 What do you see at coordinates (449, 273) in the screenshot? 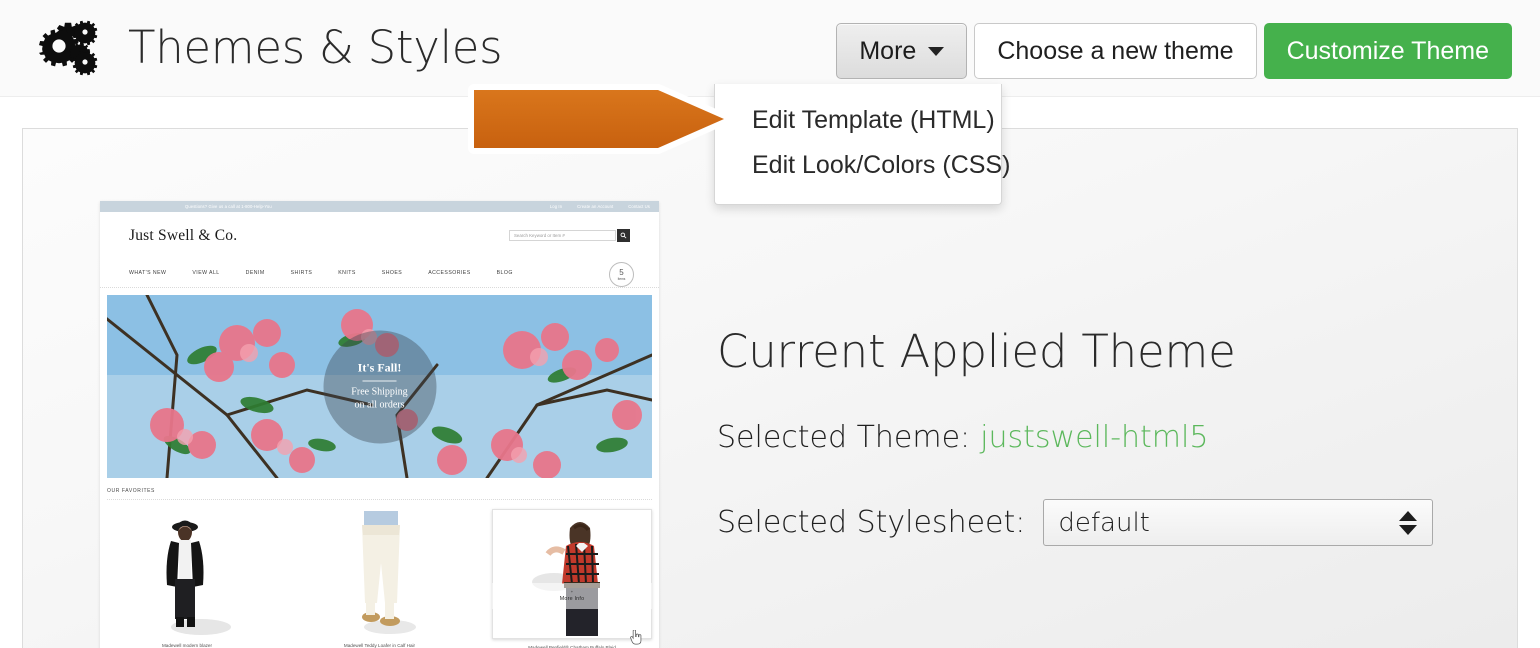
I see `preview-nav-accessories: ACCESSORIES` at bounding box center [449, 273].